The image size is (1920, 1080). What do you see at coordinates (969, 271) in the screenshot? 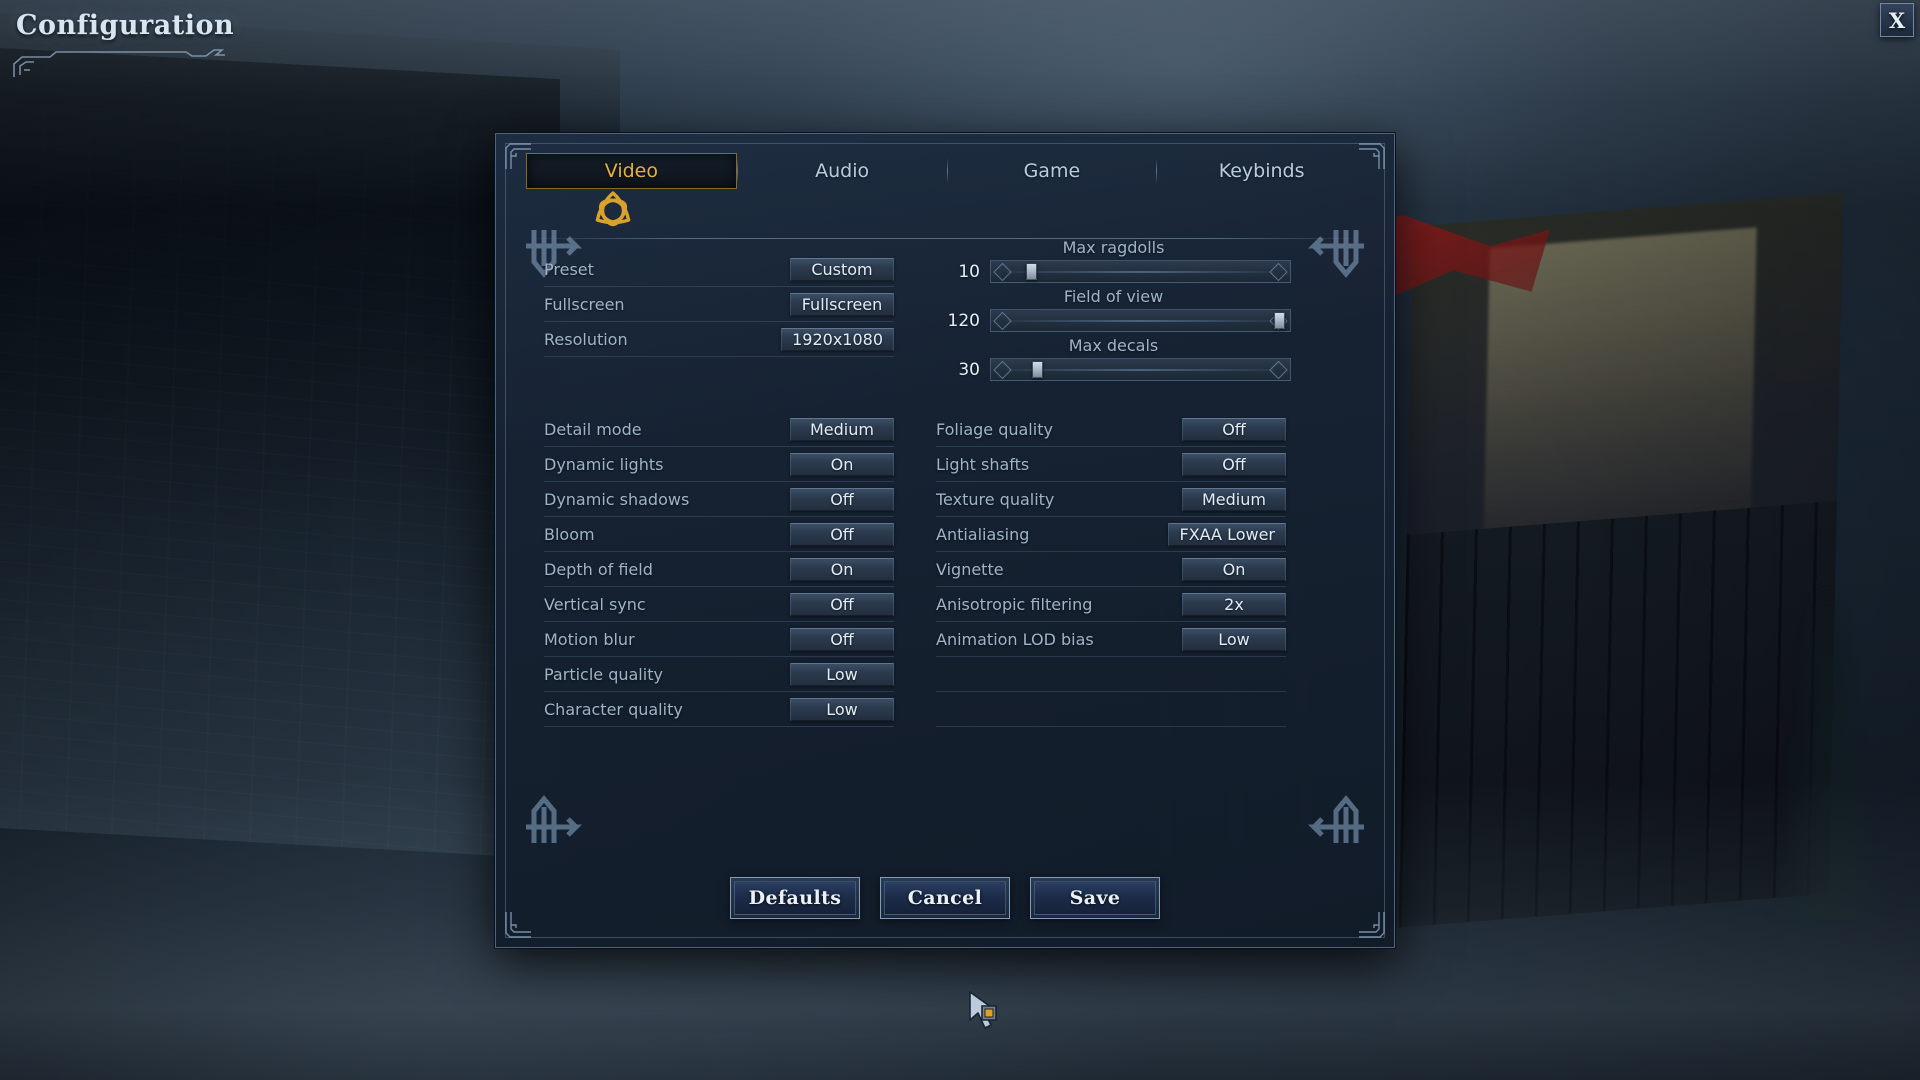
I see `slider-value: 10` at bounding box center [969, 271].